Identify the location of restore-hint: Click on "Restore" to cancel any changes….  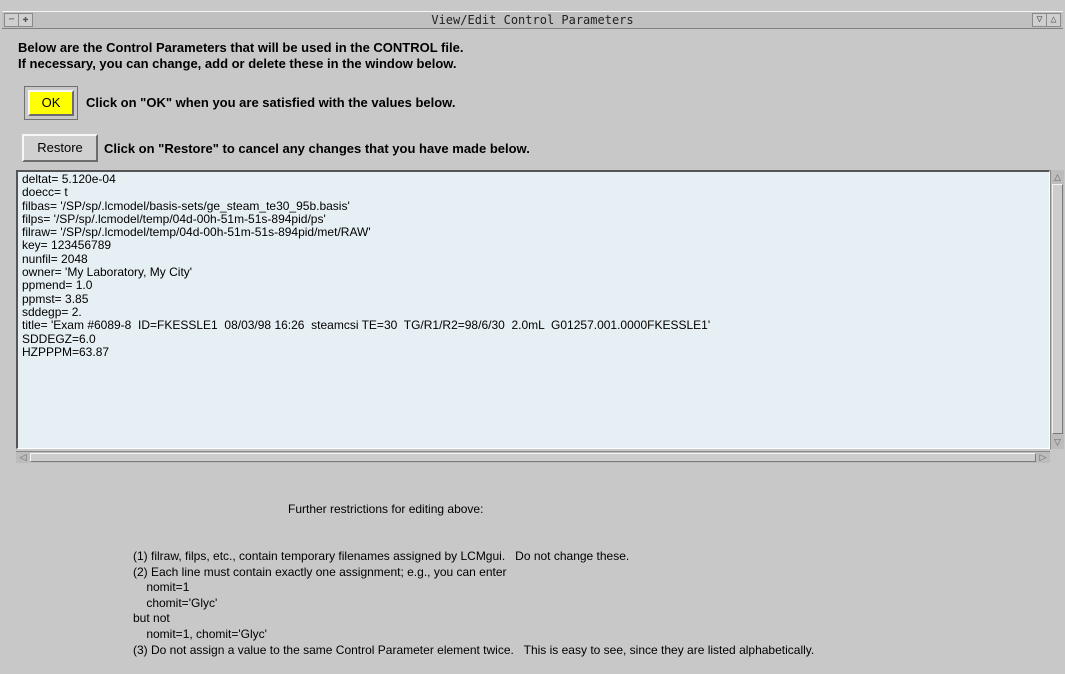
(317, 148).